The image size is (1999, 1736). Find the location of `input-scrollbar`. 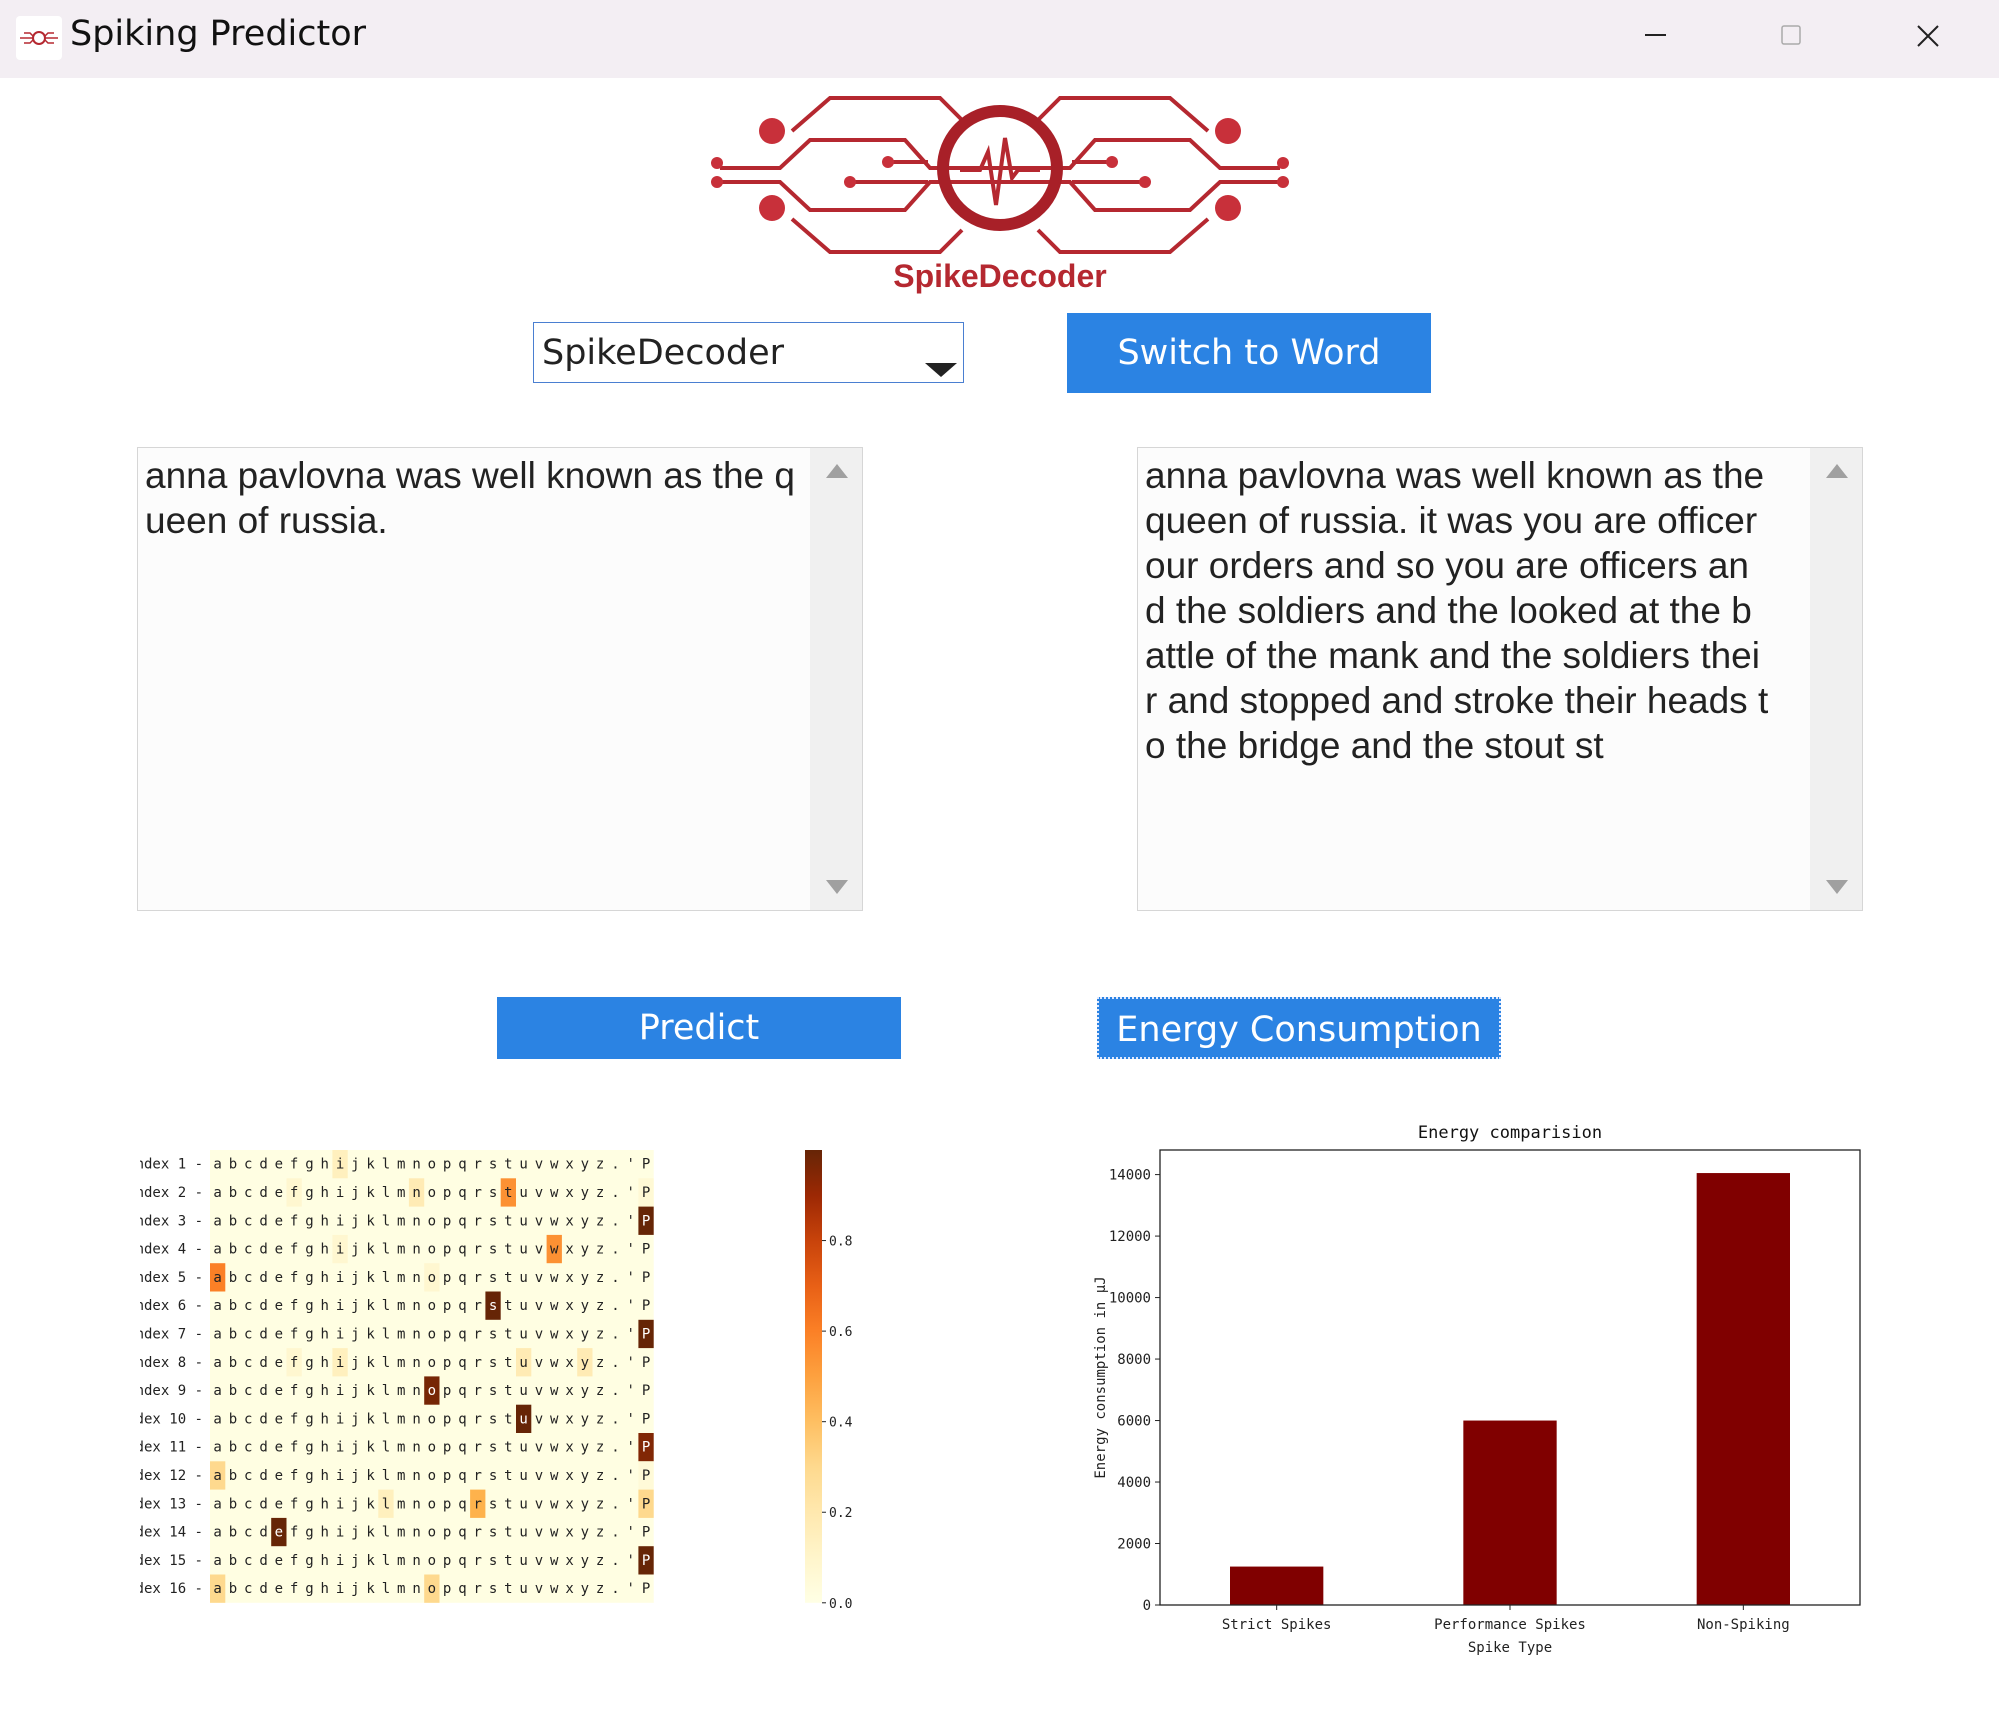

input-scrollbar is located at coordinates (836, 679).